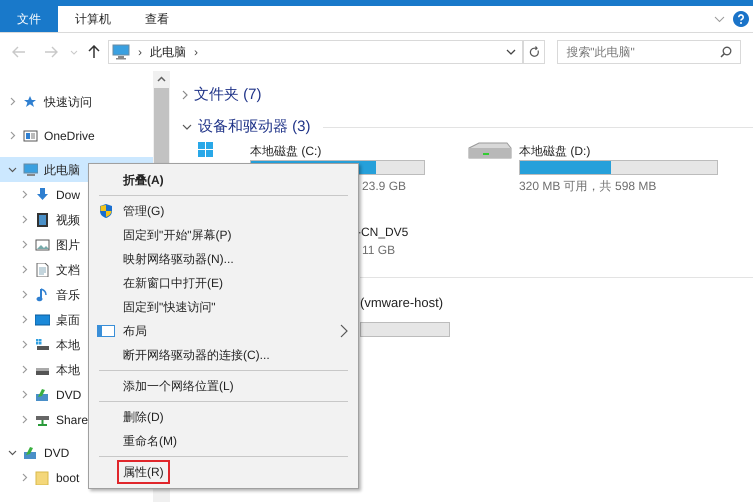  Describe the element at coordinates (106, 211) in the screenshot. I see `shield-icon` at that location.